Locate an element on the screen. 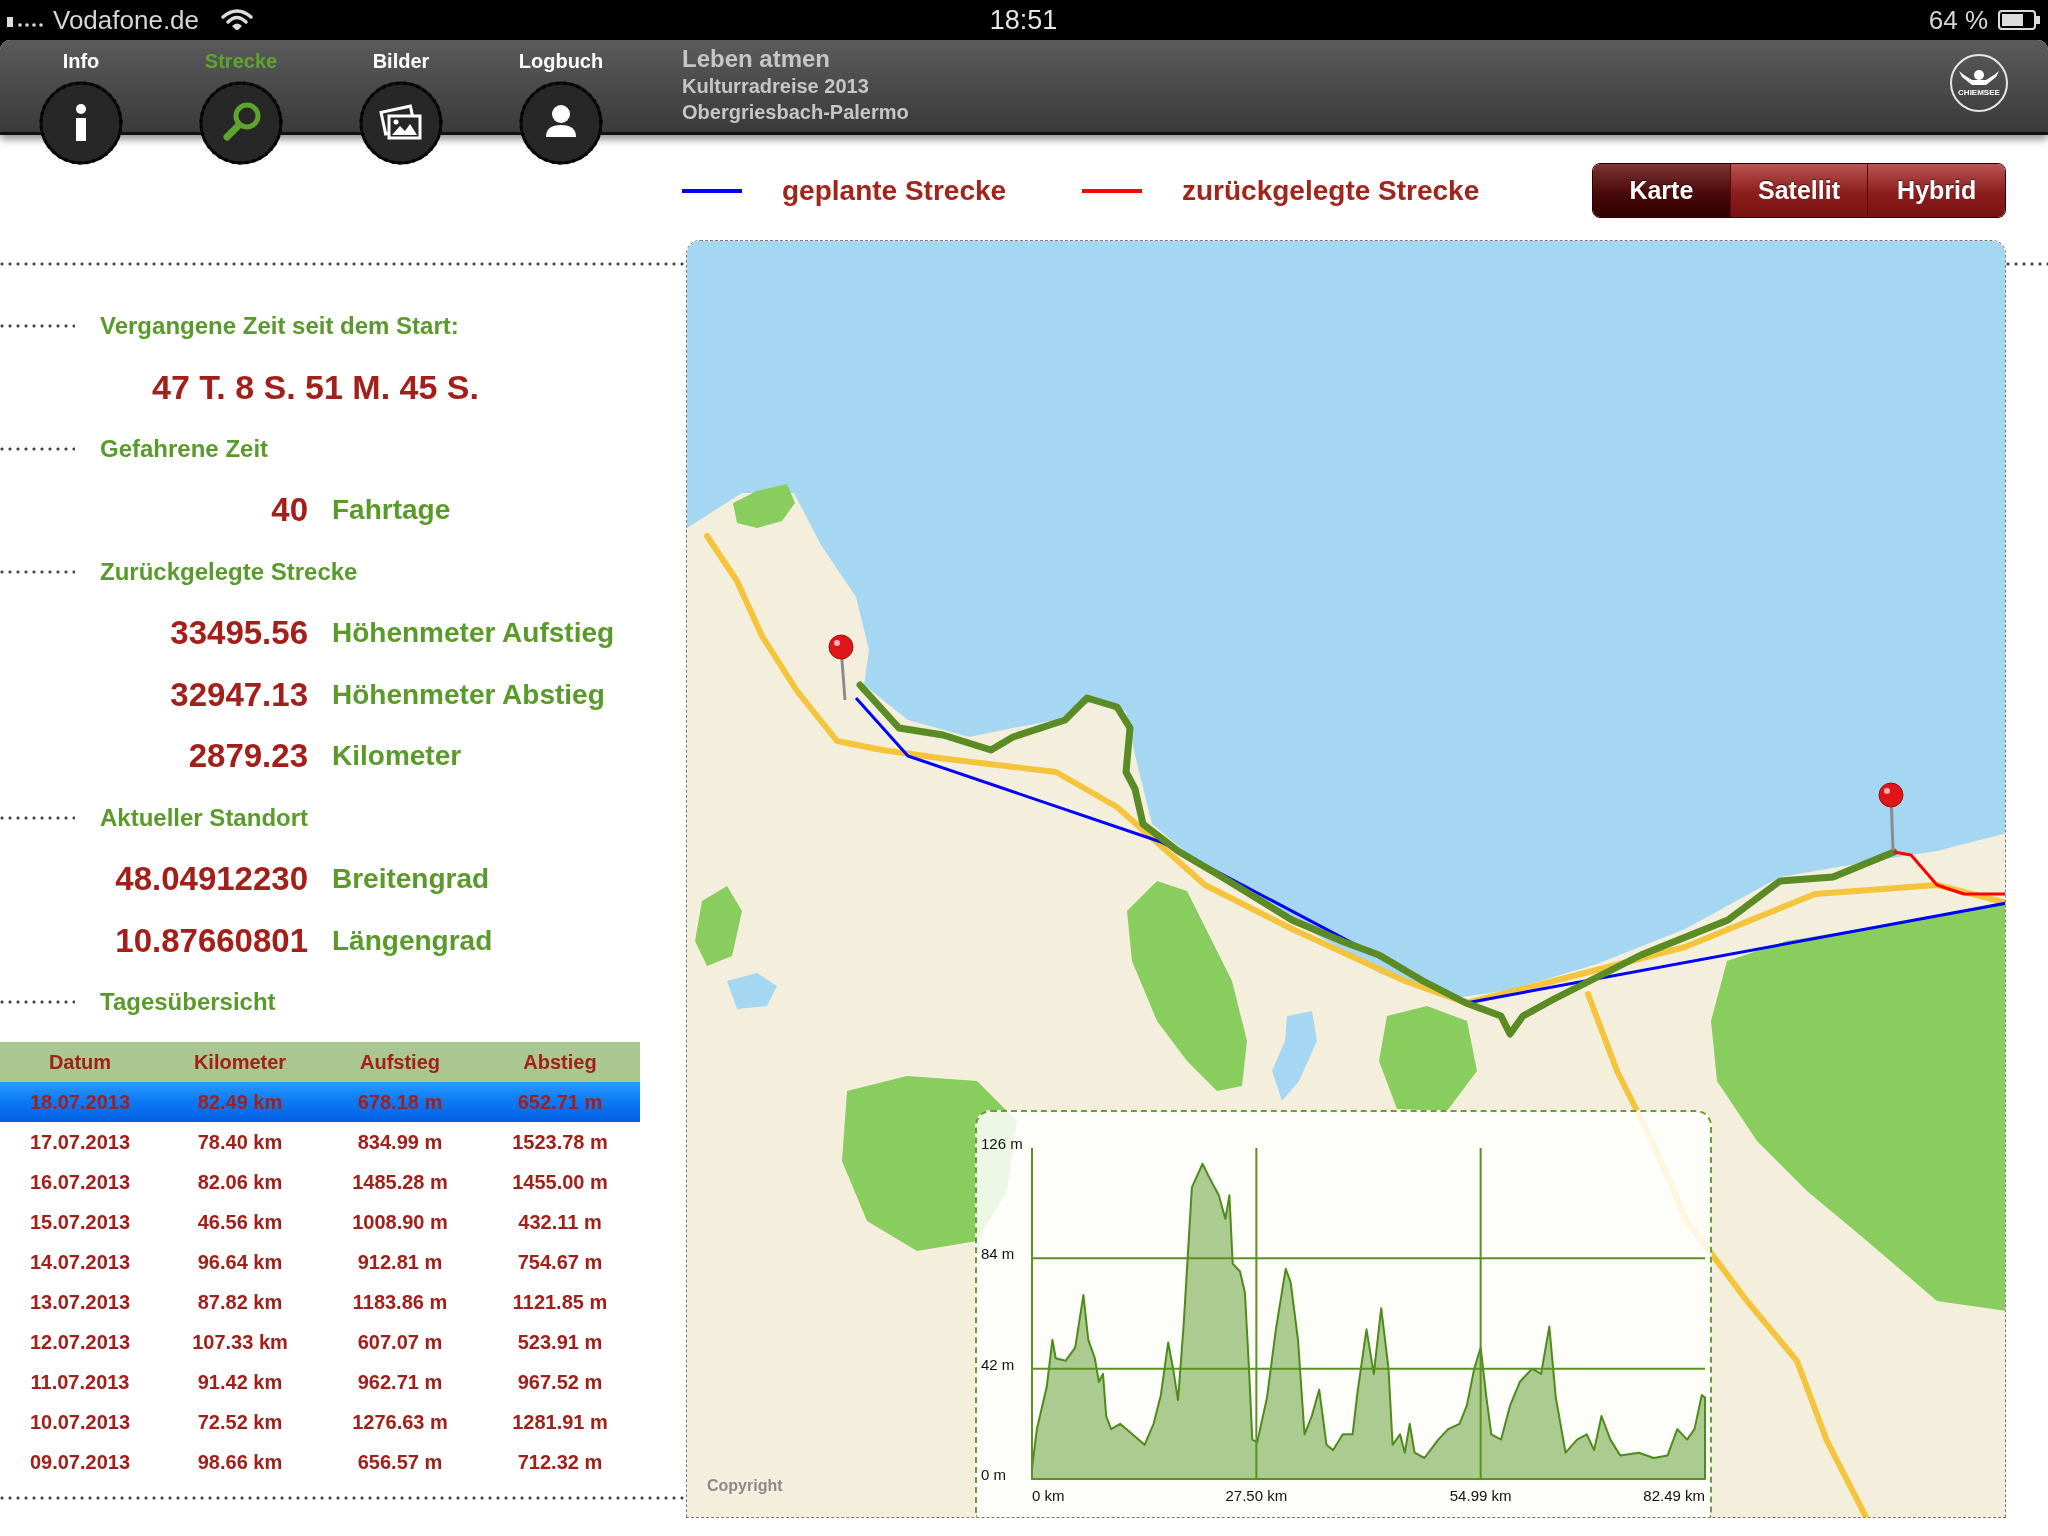  axis-label: 84 m is located at coordinates (998, 1254).